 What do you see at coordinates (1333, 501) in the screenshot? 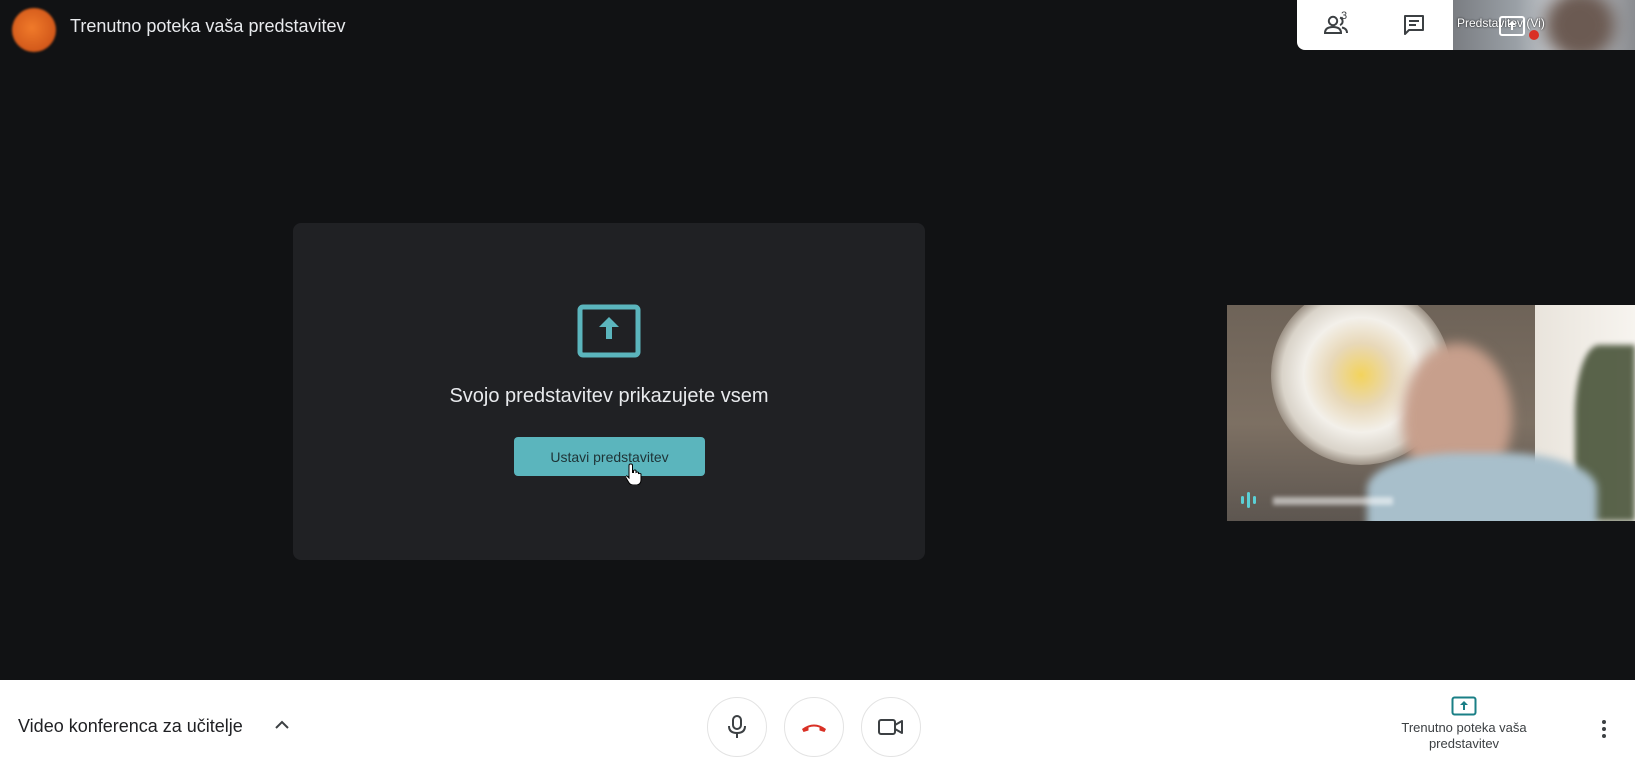
I see `participant-name-blur` at bounding box center [1333, 501].